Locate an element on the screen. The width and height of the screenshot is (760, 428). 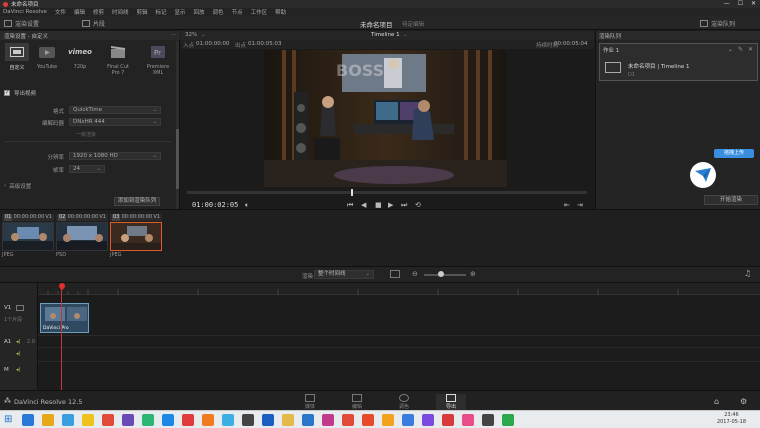
menu-item: 剪辑 is located at coordinates (141, 12).